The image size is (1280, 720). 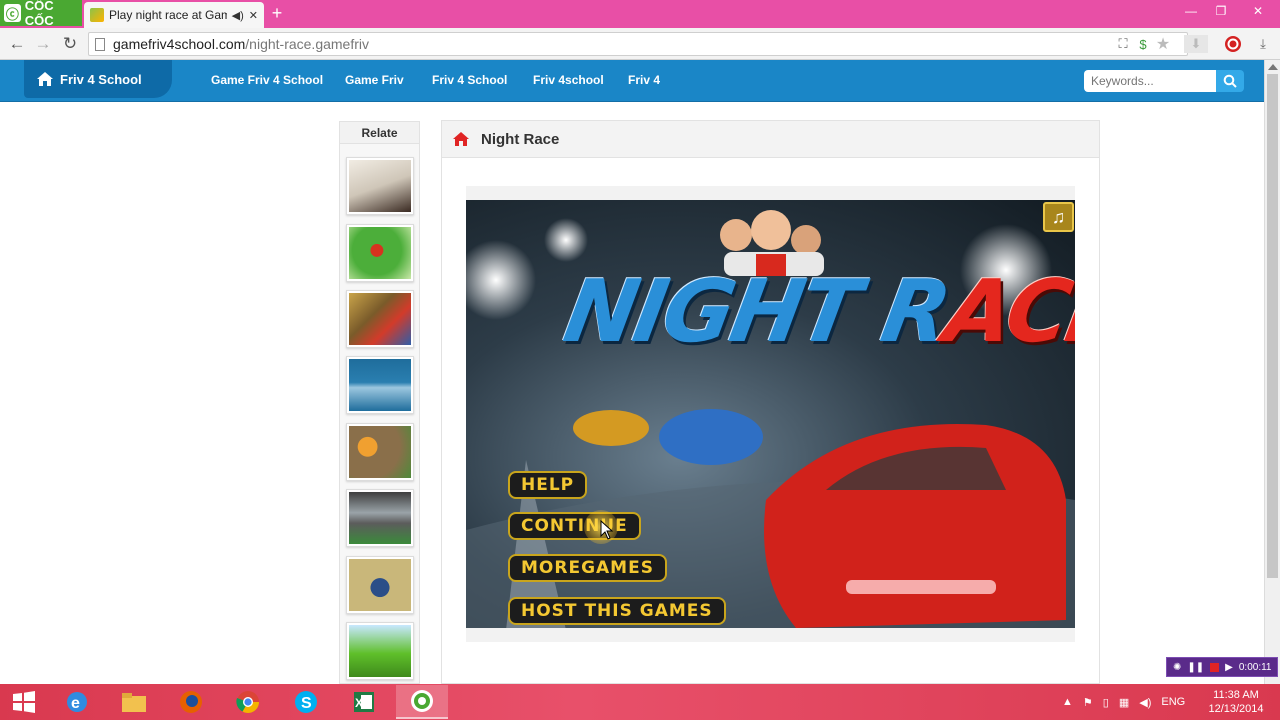 I want to click on recorder-stop-icon, so click(x=1215, y=667).